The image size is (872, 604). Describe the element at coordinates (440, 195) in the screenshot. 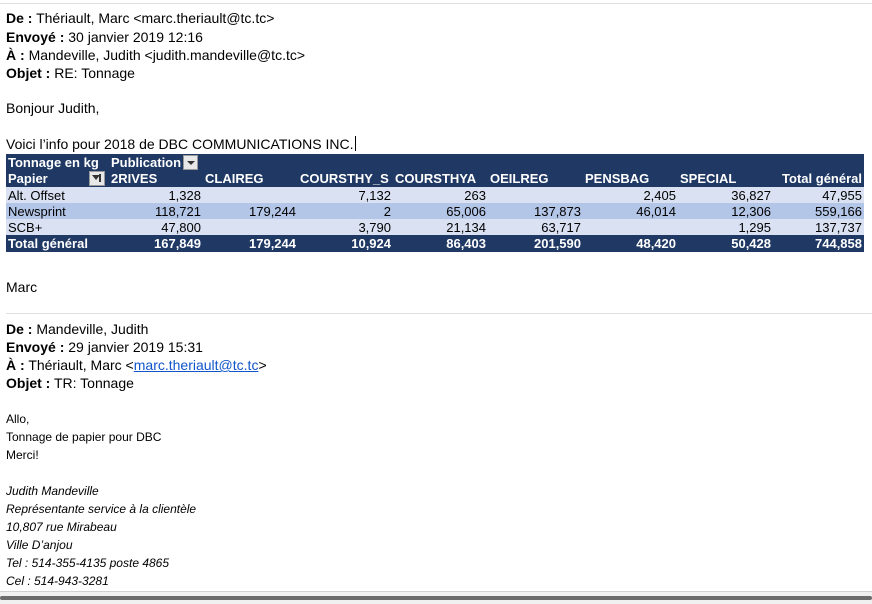

I see `cell: 263` at that location.